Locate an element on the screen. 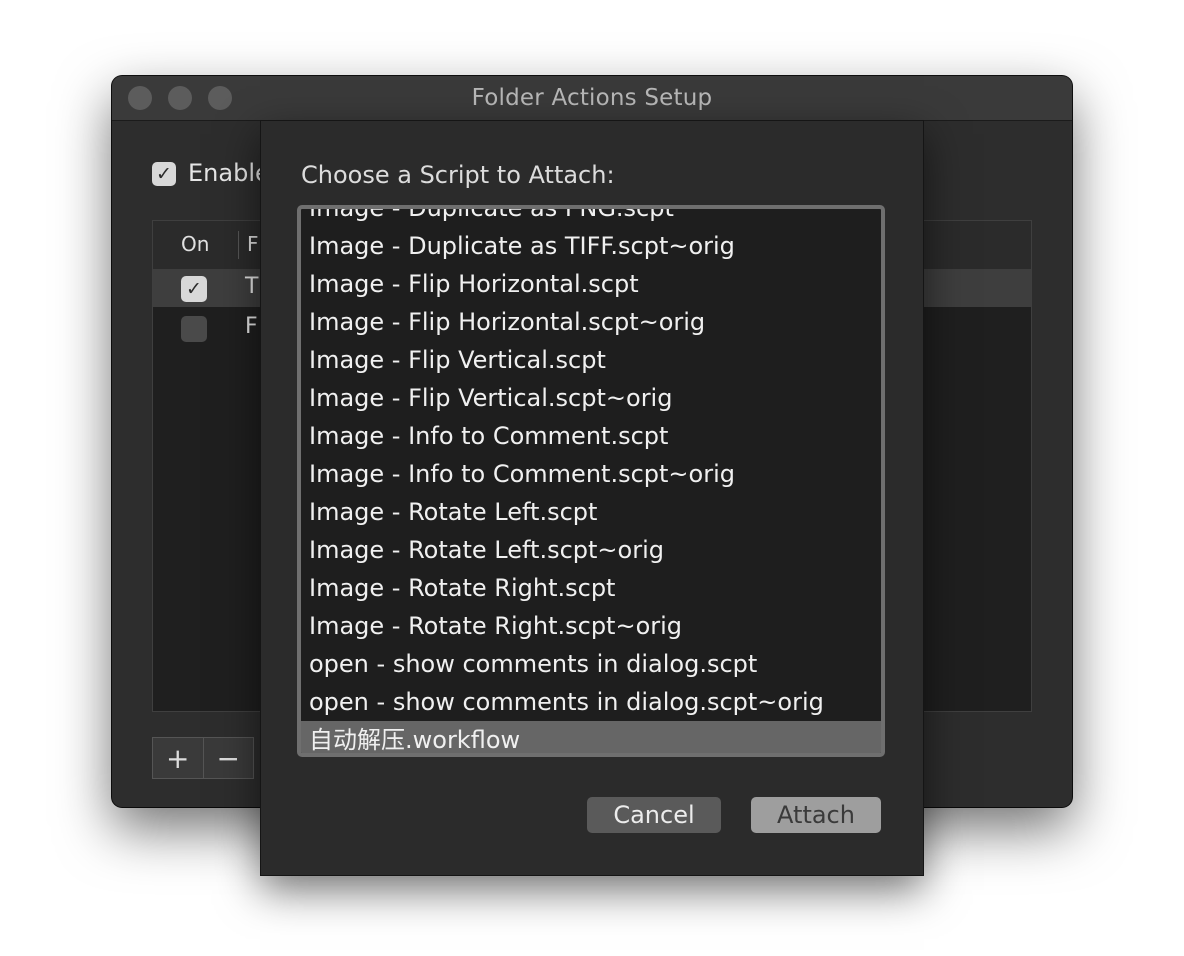 Image resolution: width=1184 pixels, height=956 pixels. attach-button: Attach is located at coordinates (816, 815).